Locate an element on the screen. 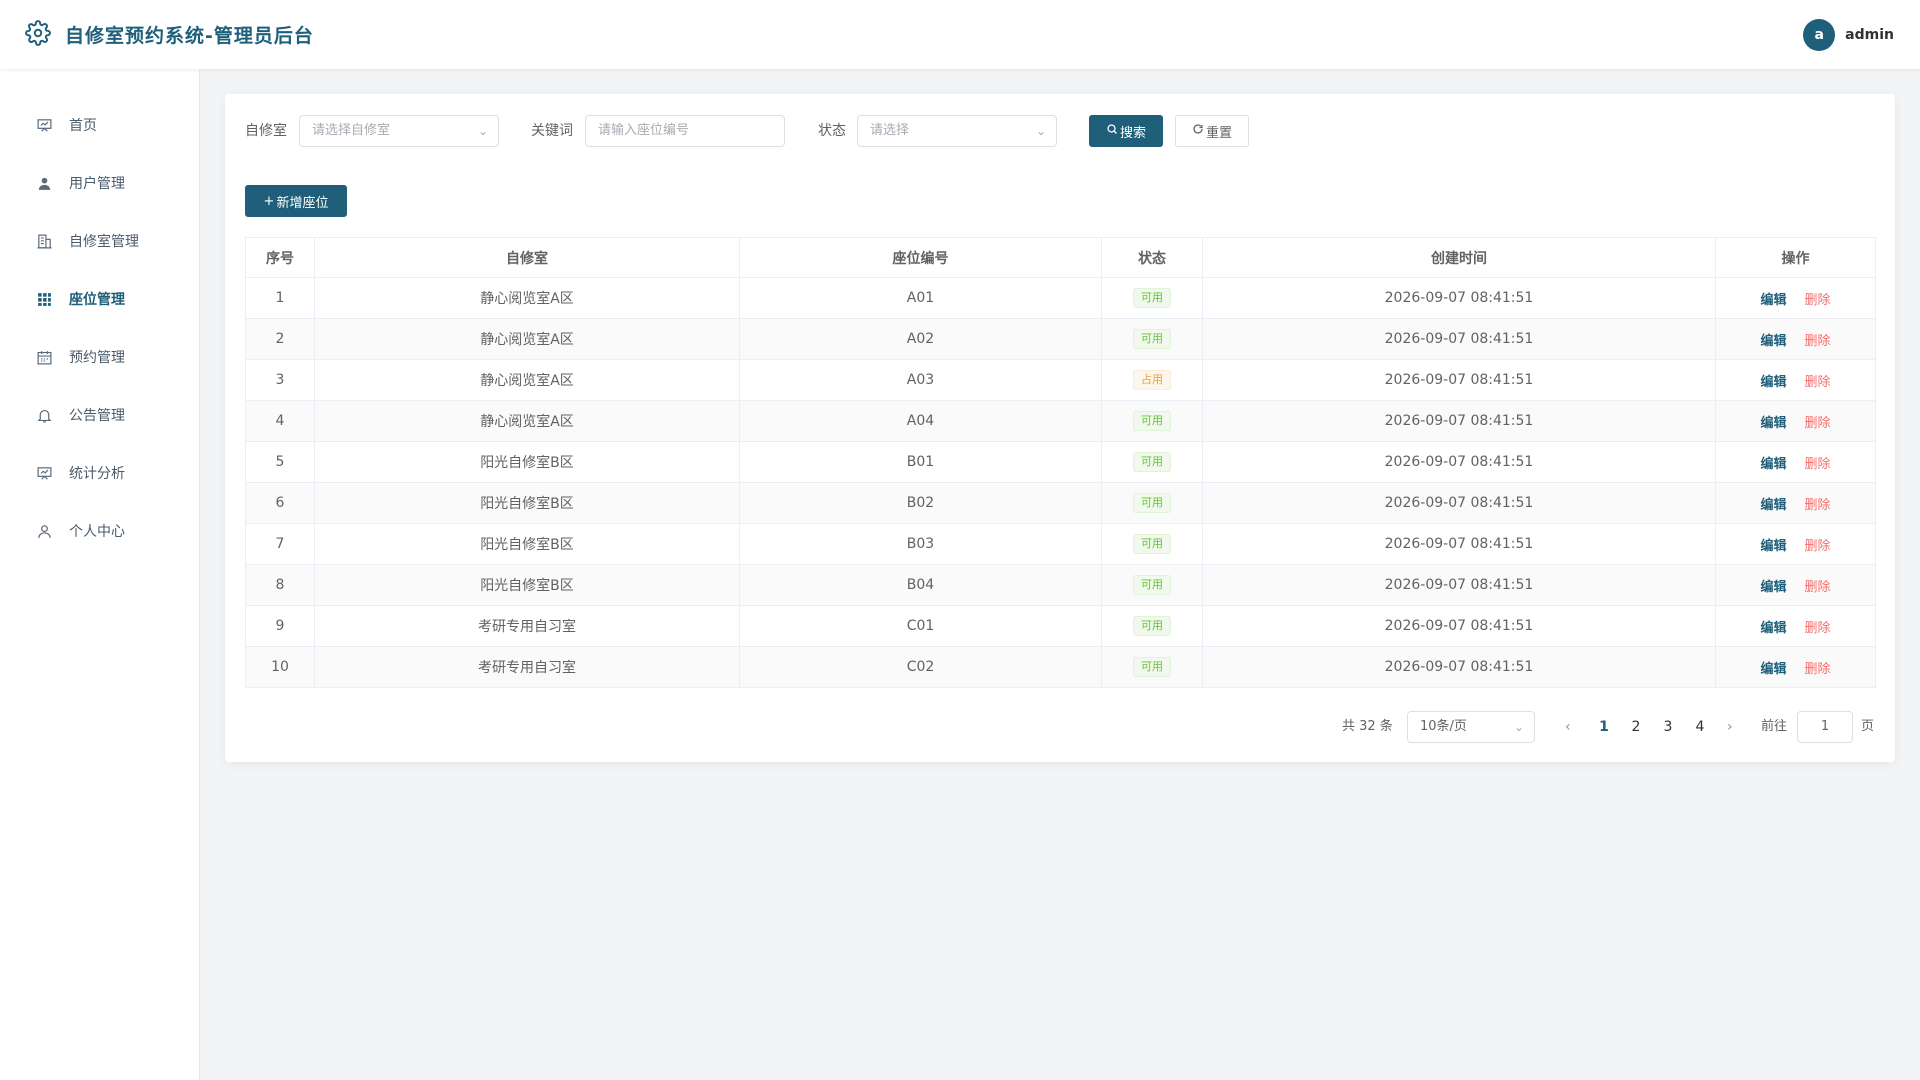 This screenshot has width=1920, height=1080. page-number: 4 is located at coordinates (1700, 727).